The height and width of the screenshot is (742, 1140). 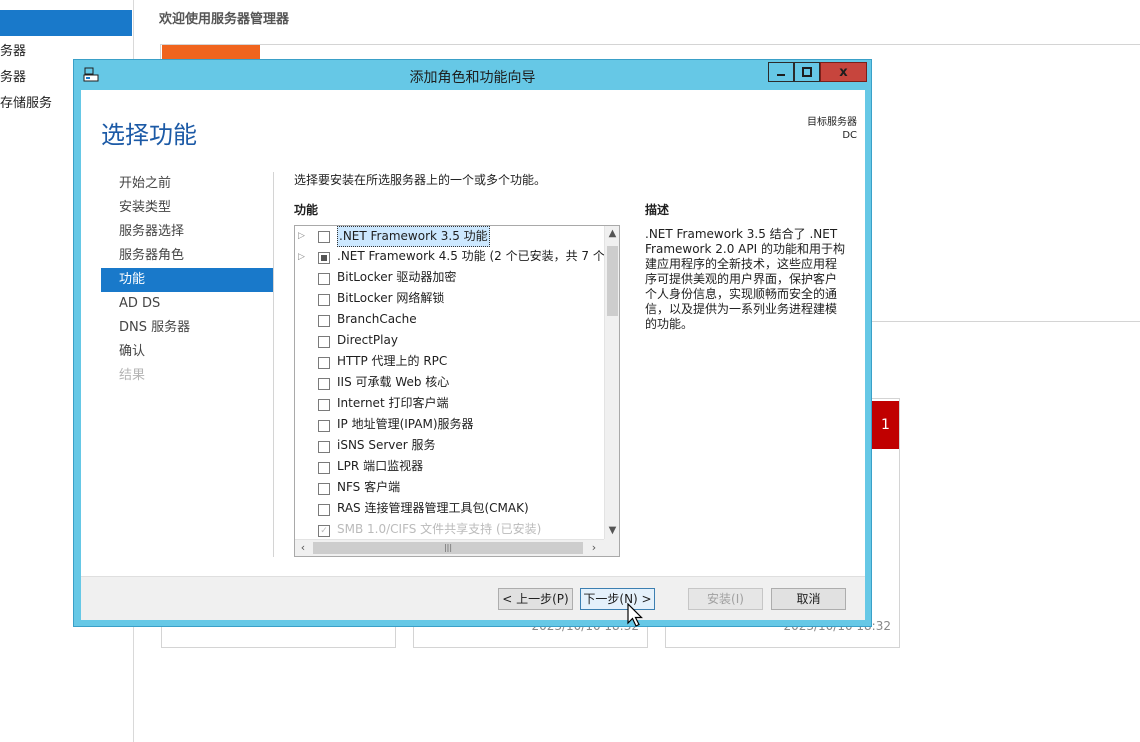 I want to click on instruction-text: 选择要安装在所选服务器上的一个或多个功能。, so click(x=420, y=180).